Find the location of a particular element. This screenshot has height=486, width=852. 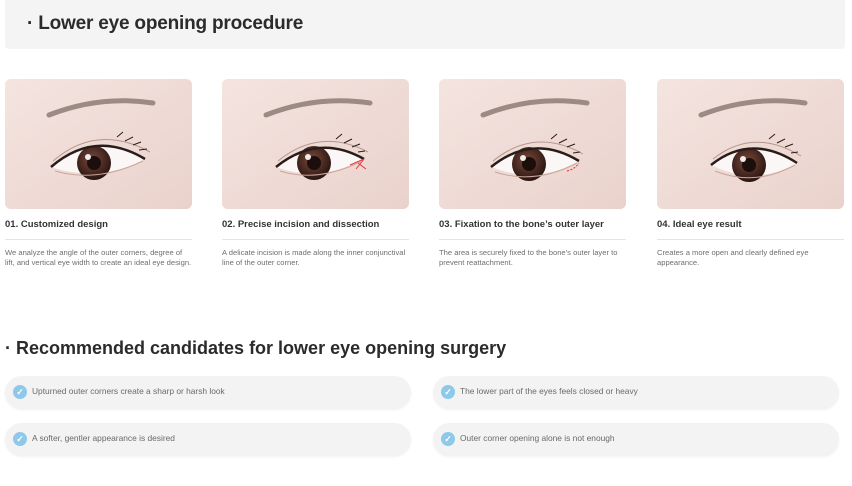

step-title: 02. Precise incision and dissection is located at coordinates (301, 224).